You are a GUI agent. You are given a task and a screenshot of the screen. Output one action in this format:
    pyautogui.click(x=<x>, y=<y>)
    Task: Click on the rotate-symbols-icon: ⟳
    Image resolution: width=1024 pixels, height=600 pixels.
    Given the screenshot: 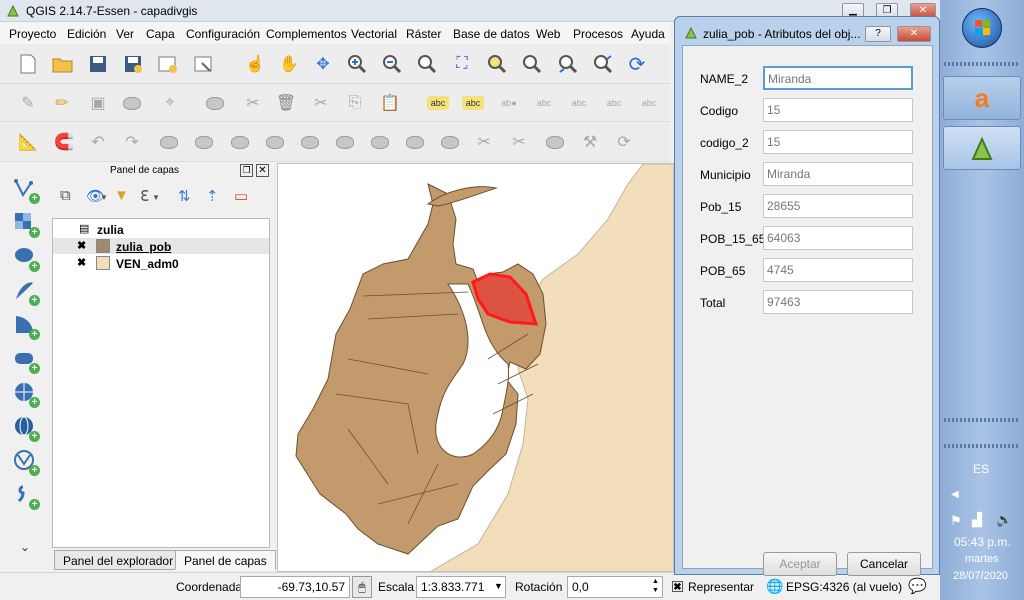 What is the action you would take?
    pyautogui.click(x=624, y=142)
    